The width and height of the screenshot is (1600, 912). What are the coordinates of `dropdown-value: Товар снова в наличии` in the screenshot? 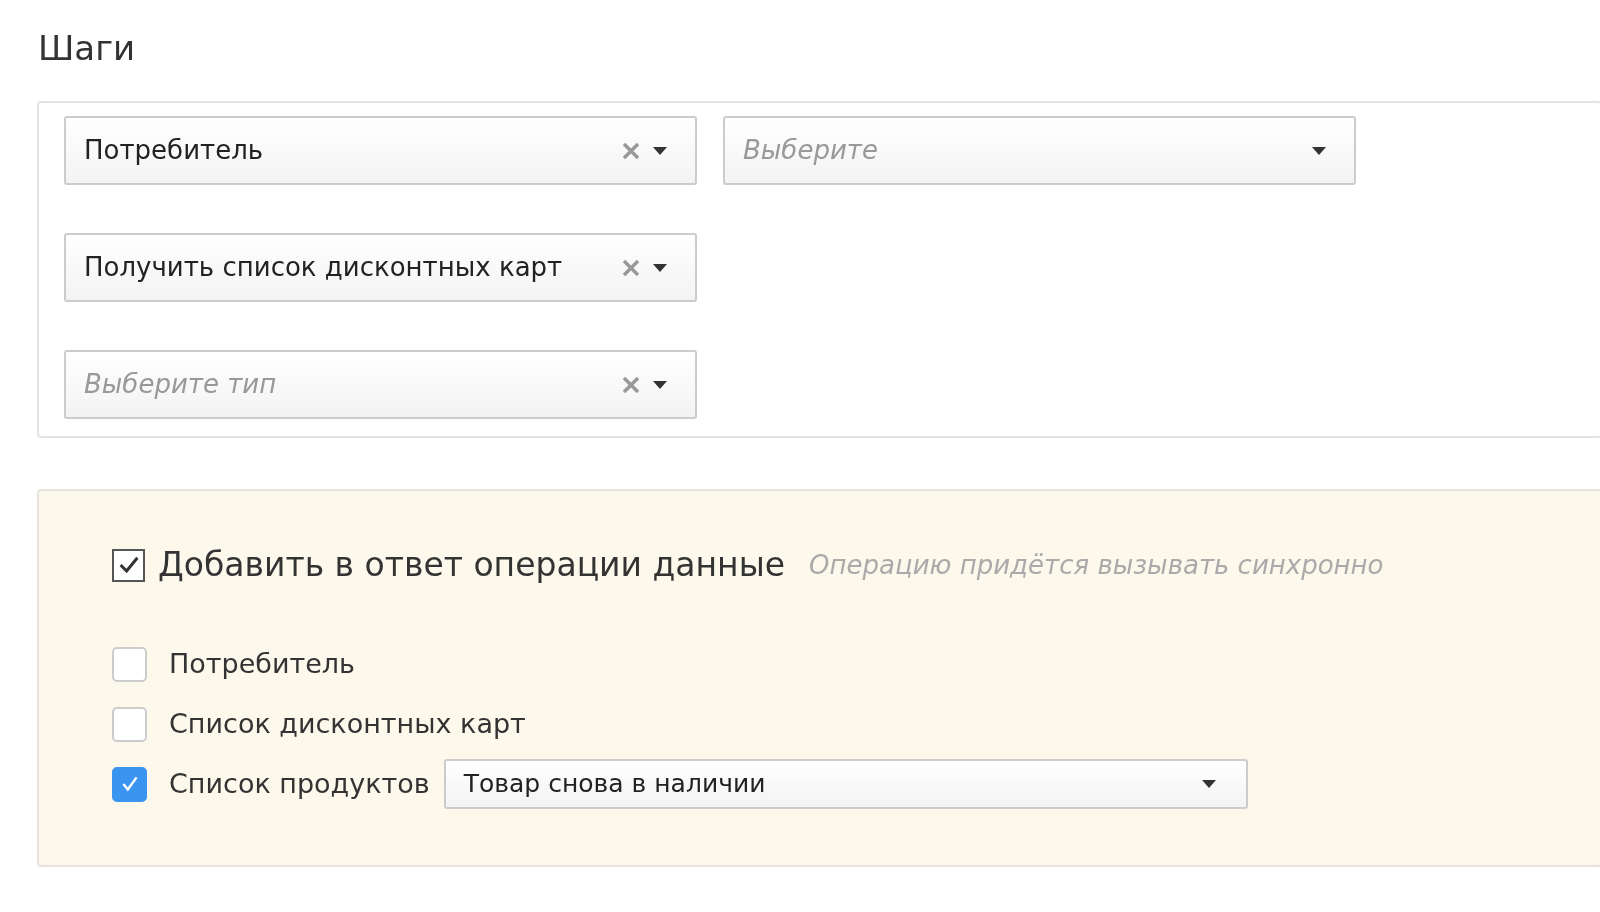 It's located at (615, 784).